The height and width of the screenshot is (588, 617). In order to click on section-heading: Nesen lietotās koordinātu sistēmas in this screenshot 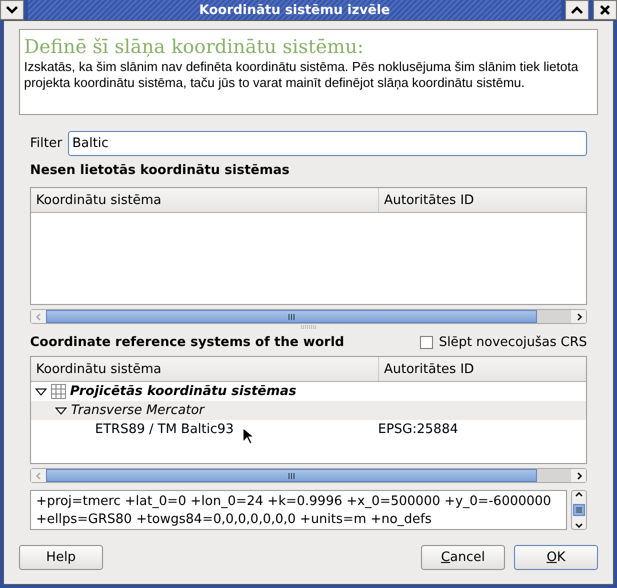, I will do `click(160, 171)`.